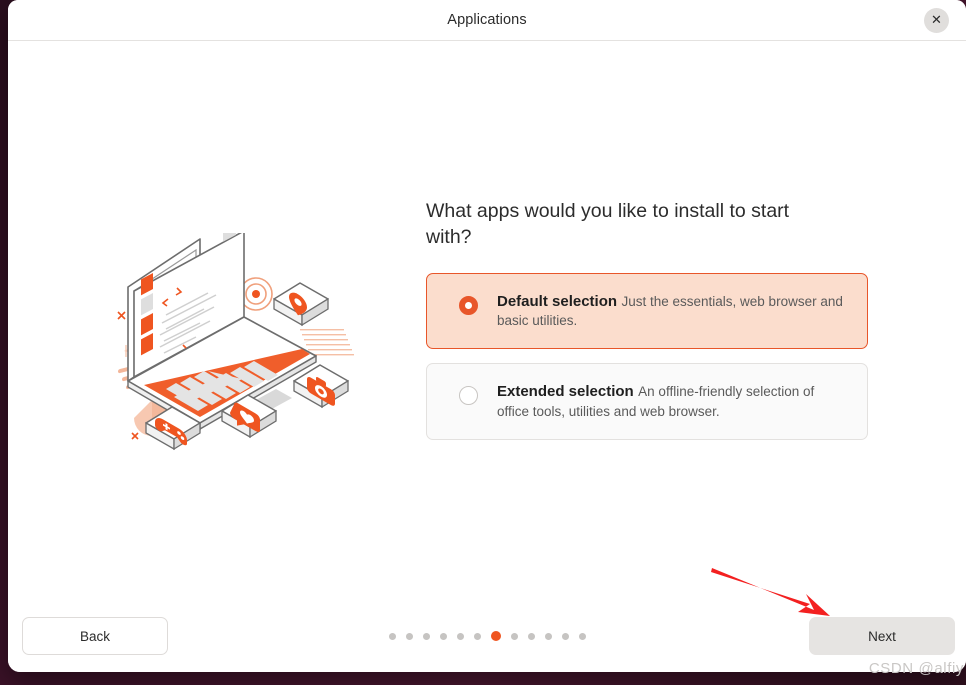 Image resolution: width=966 pixels, height=685 pixels. I want to click on map-pin-tile, so click(301, 304).